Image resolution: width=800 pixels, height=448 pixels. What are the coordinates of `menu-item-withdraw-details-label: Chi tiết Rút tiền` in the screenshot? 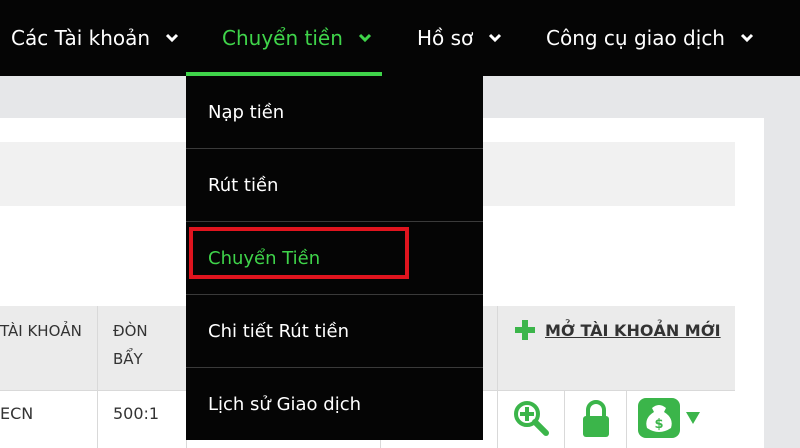 It's located at (279, 331).